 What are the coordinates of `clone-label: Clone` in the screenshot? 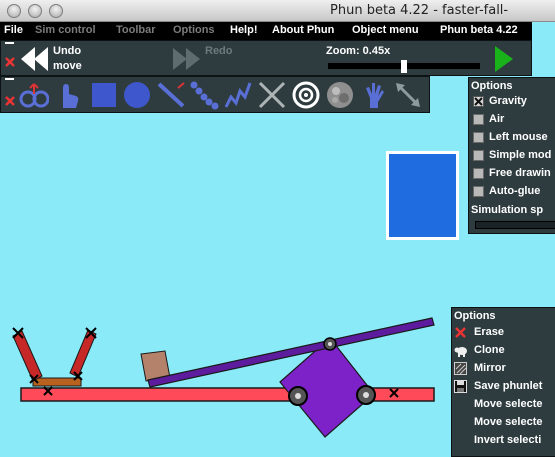 It's located at (489, 350).